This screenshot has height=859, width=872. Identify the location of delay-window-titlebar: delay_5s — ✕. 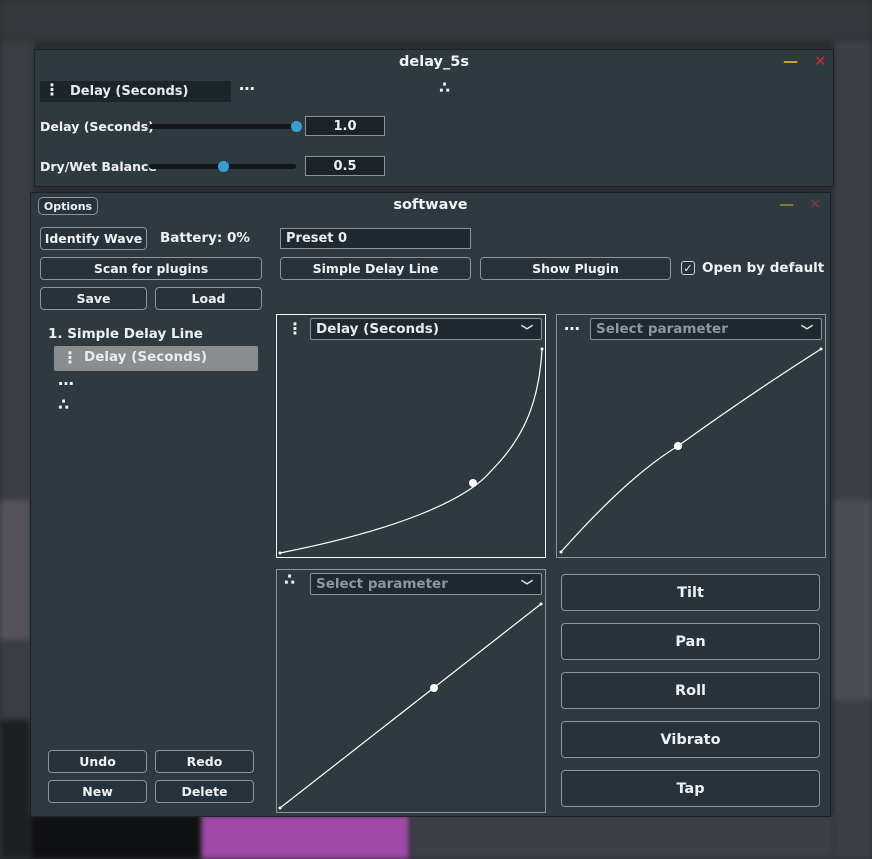
(434, 63).